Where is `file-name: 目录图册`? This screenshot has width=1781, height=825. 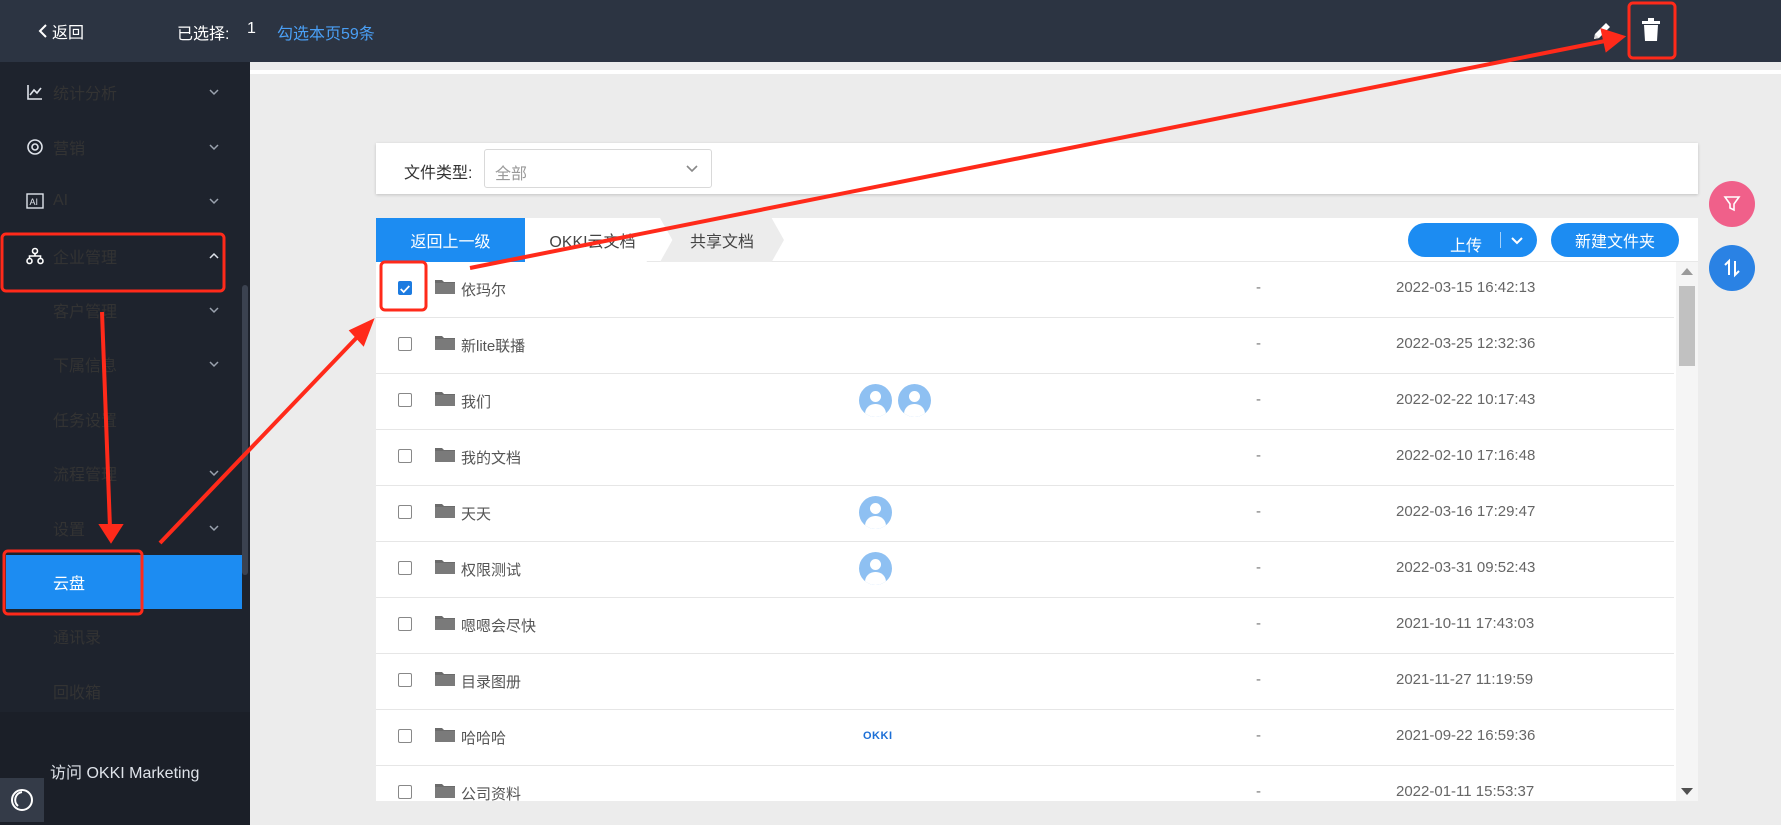 file-name: 目录图册 is located at coordinates (491, 681).